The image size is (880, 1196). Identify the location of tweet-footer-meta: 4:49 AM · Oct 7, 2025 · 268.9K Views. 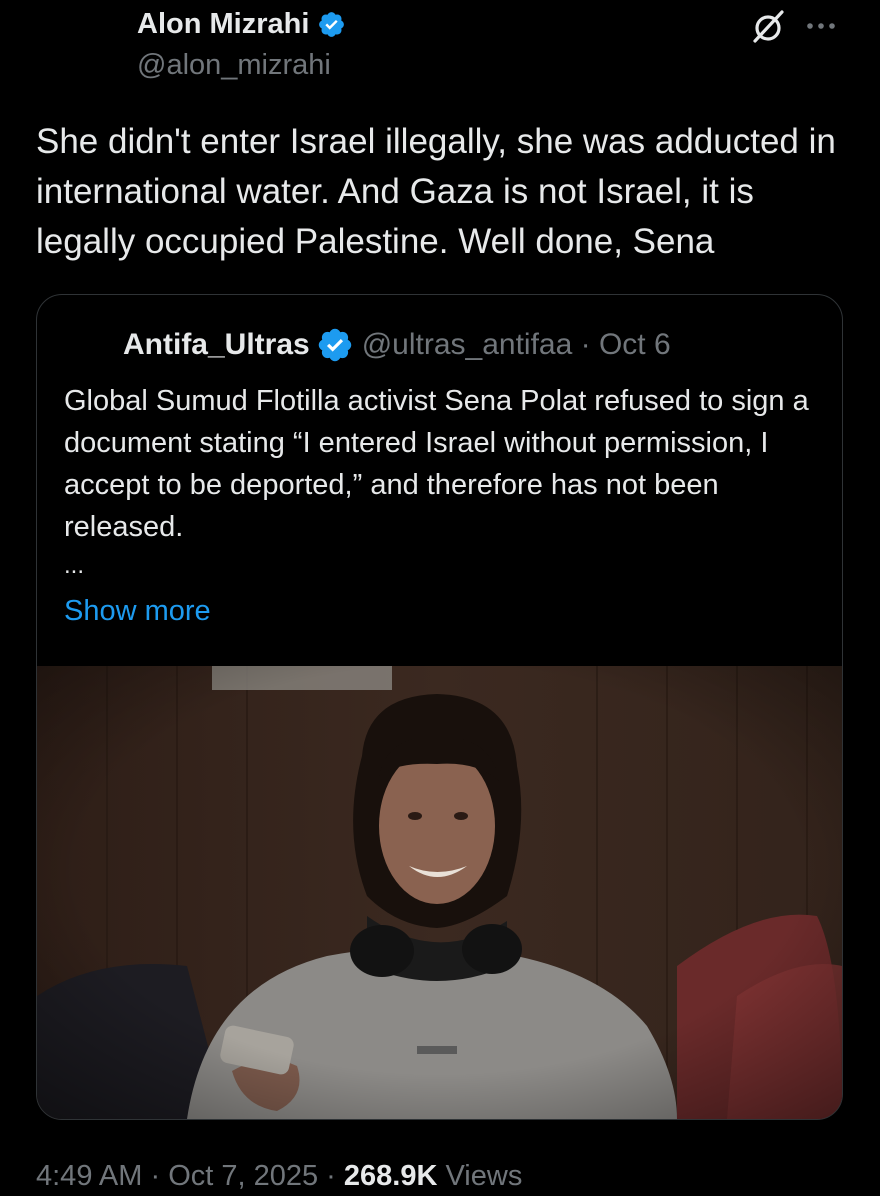
(279, 1176).